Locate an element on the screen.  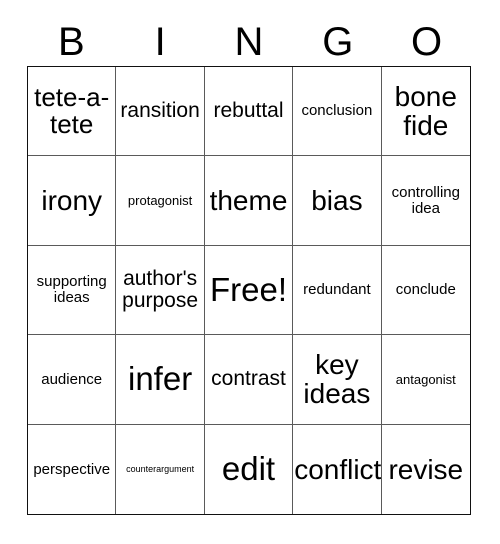
bingo-cell-r4-c5: antagonist is located at coordinates (425, 380).